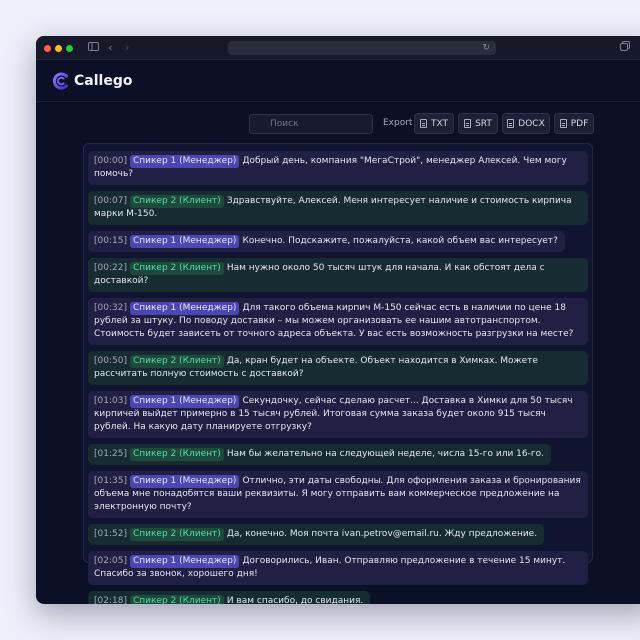  I want to click on app-header: Callego, so click(338, 81).